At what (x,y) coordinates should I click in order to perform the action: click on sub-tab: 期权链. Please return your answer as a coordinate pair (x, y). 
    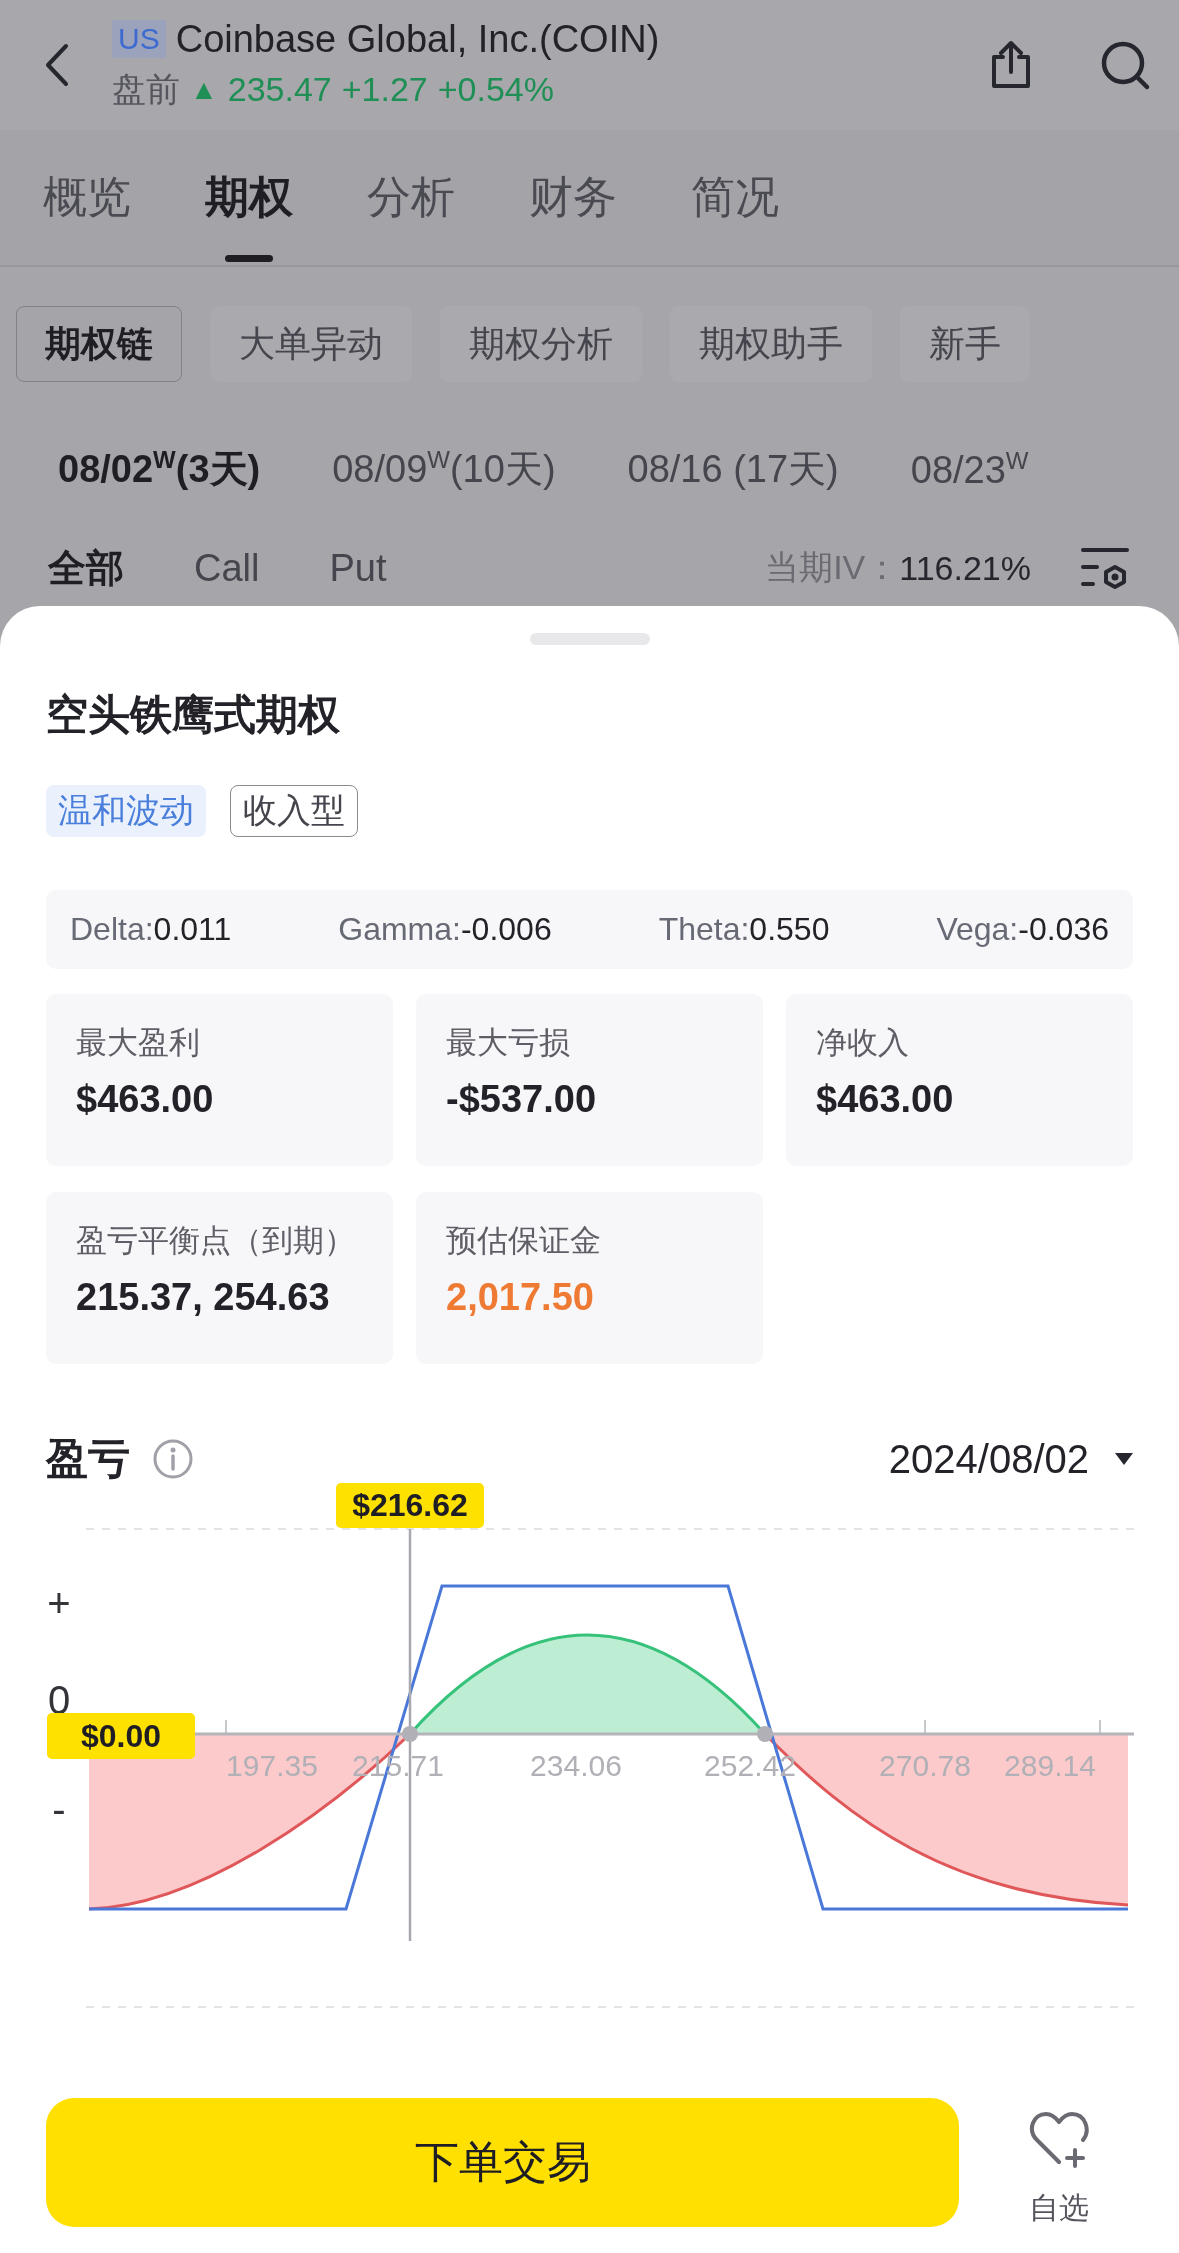
    Looking at the image, I should click on (99, 344).